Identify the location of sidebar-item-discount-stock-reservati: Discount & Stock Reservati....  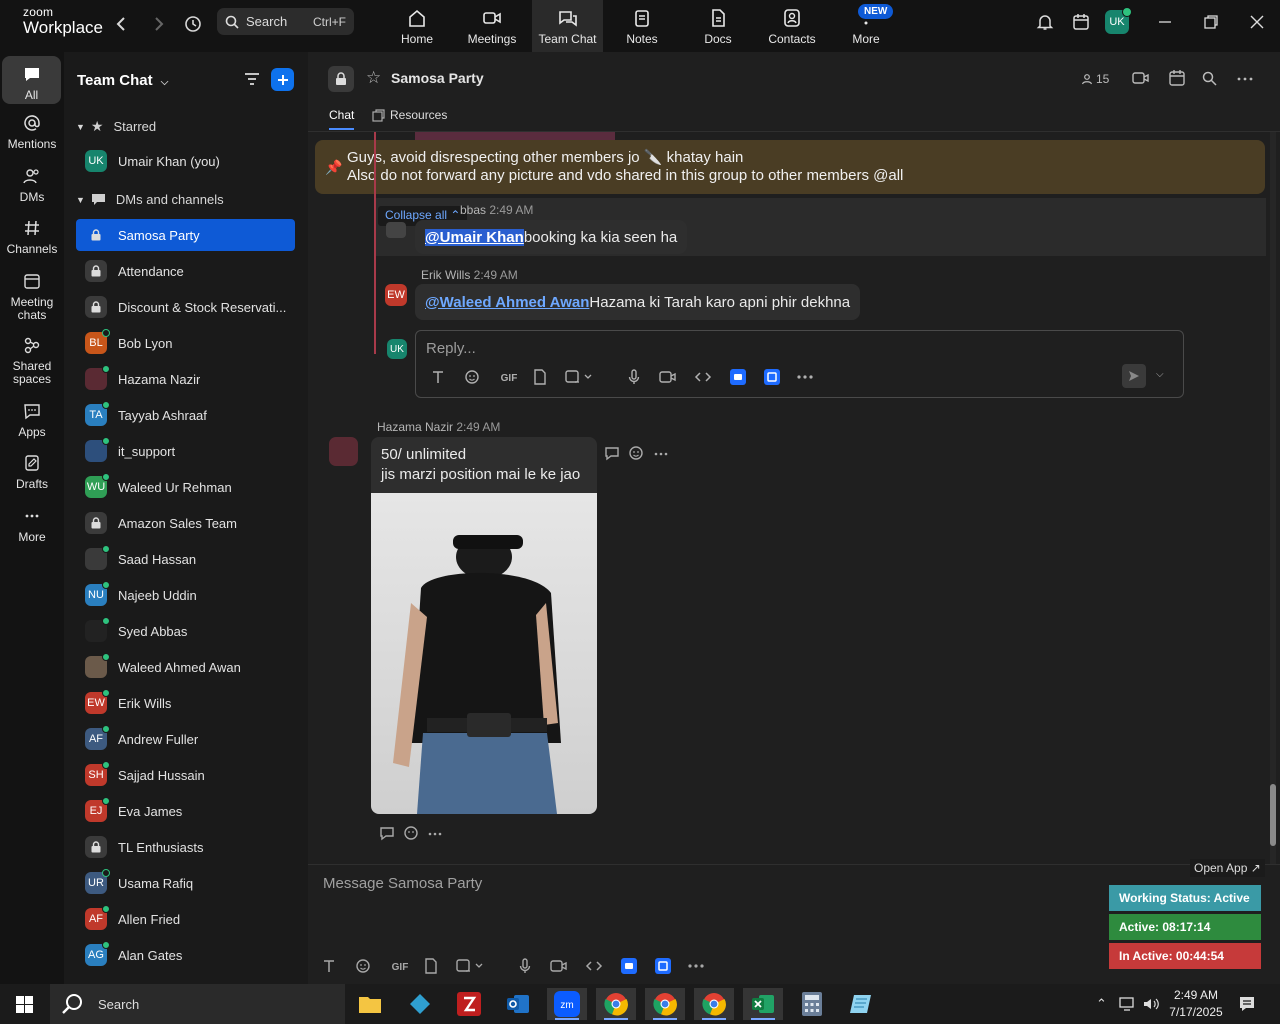
(185, 307).